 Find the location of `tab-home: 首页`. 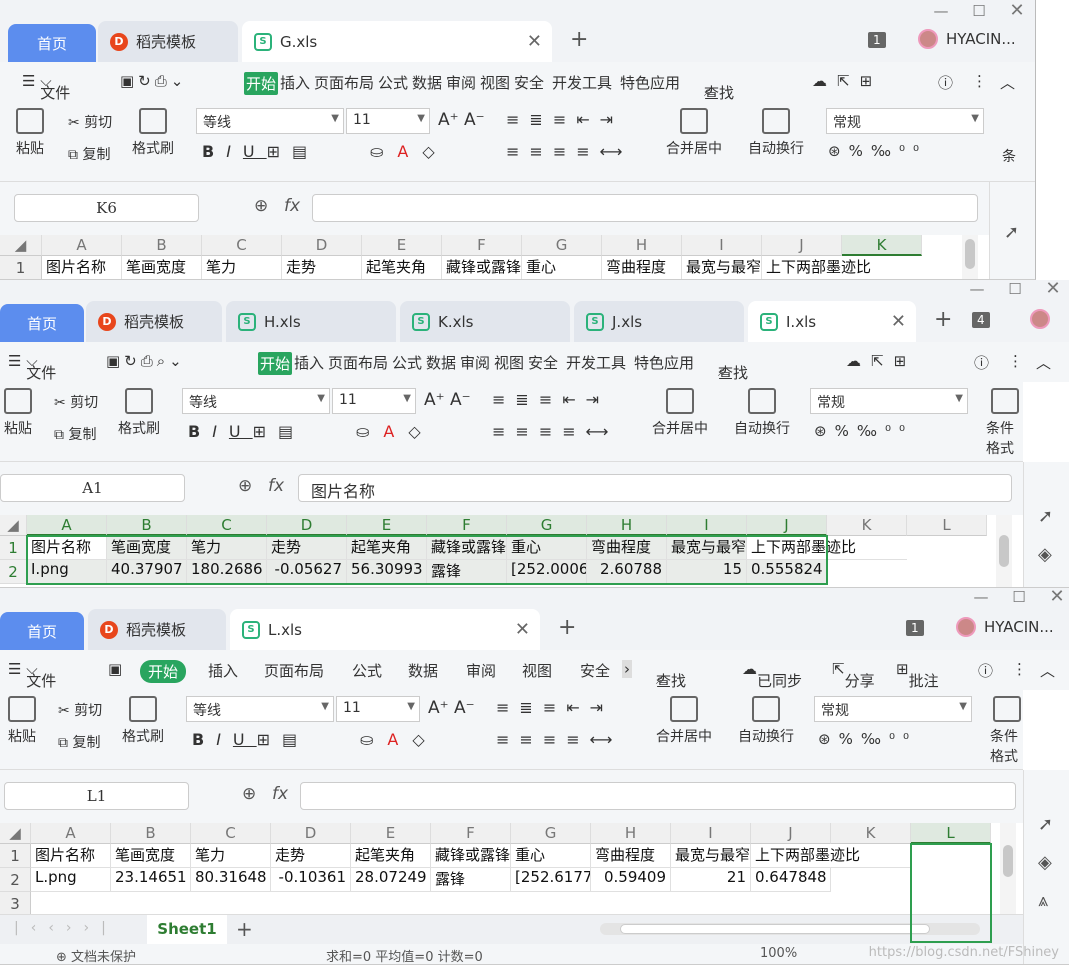

tab-home: 首页 is located at coordinates (42, 631).